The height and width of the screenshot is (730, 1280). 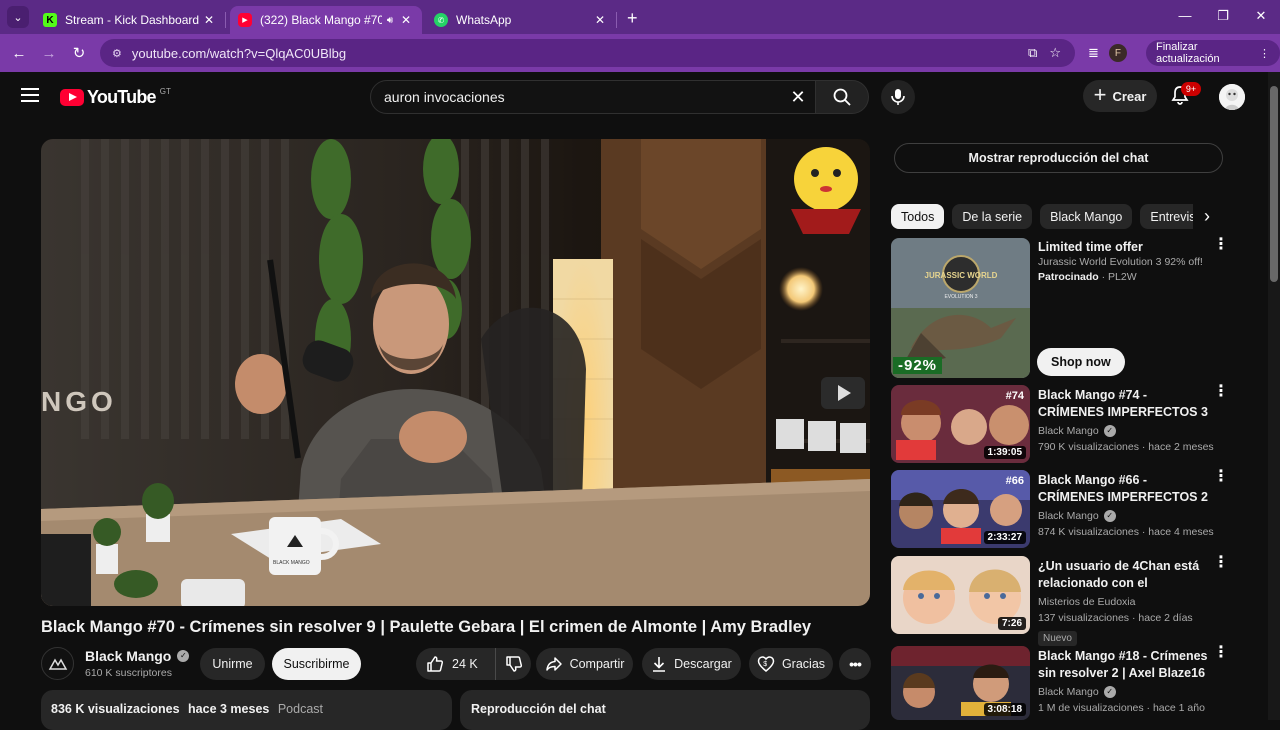 I want to click on logo-wordmark: YouTube, so click(x=122, y=97).